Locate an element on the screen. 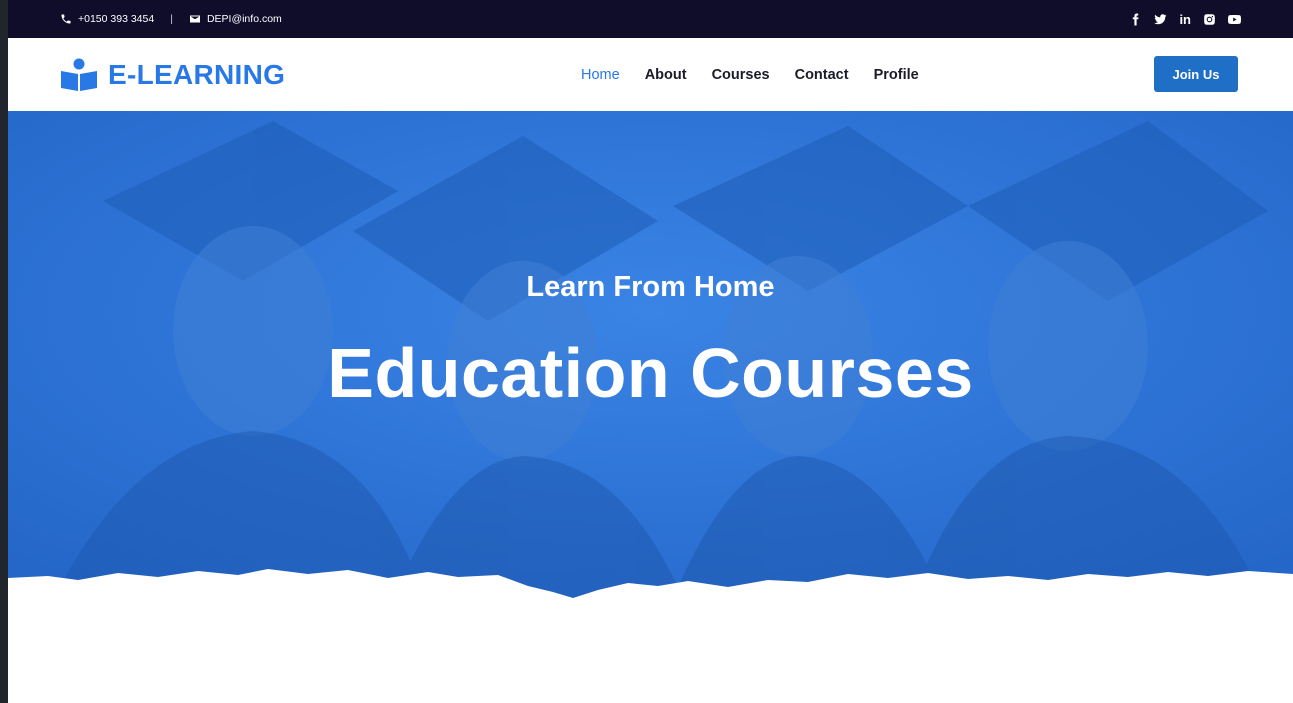 This screenshot has height=703, width=1293. torn-paper-divider is located at coordinates (650, 590).